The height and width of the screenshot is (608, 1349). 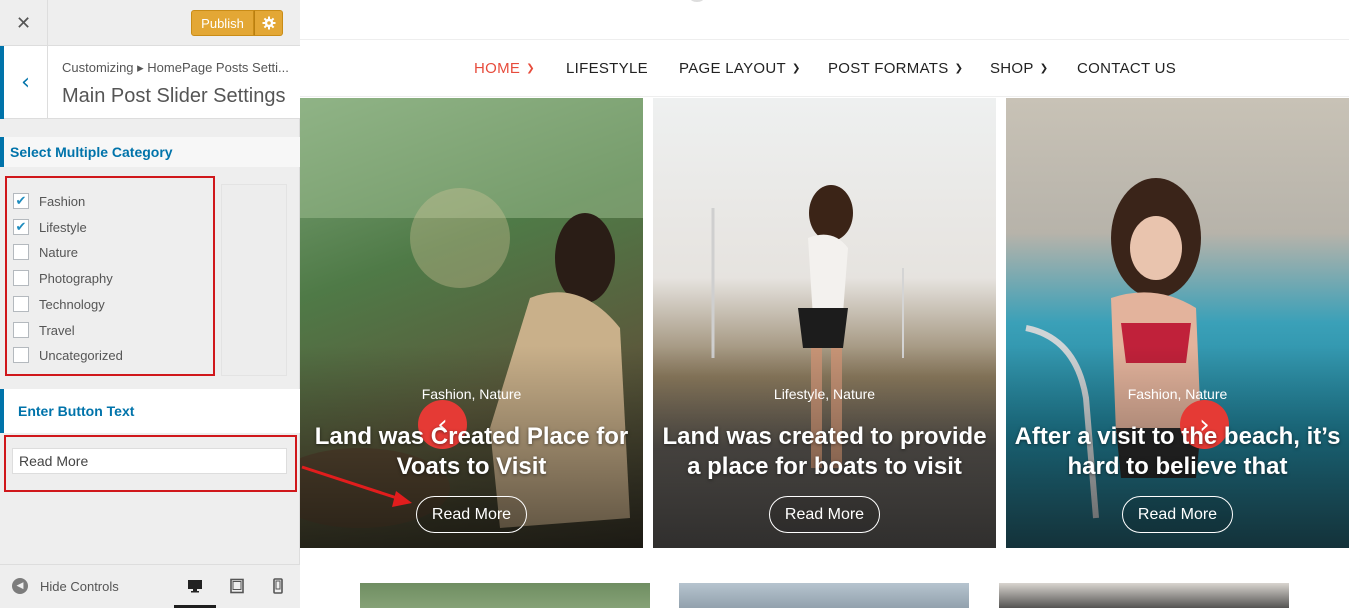 What do you see at coordinates (20, 586) in the screenshot?
I see `collapse-icon: ◀` at bounding box center [20, 586].